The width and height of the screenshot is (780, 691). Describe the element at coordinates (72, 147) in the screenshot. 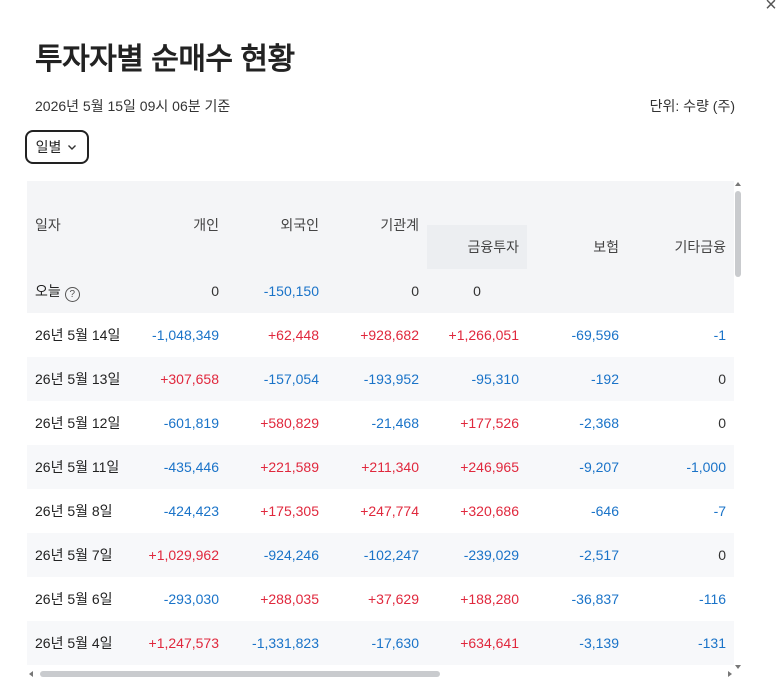

I see `chevron-down-icon` at that location.